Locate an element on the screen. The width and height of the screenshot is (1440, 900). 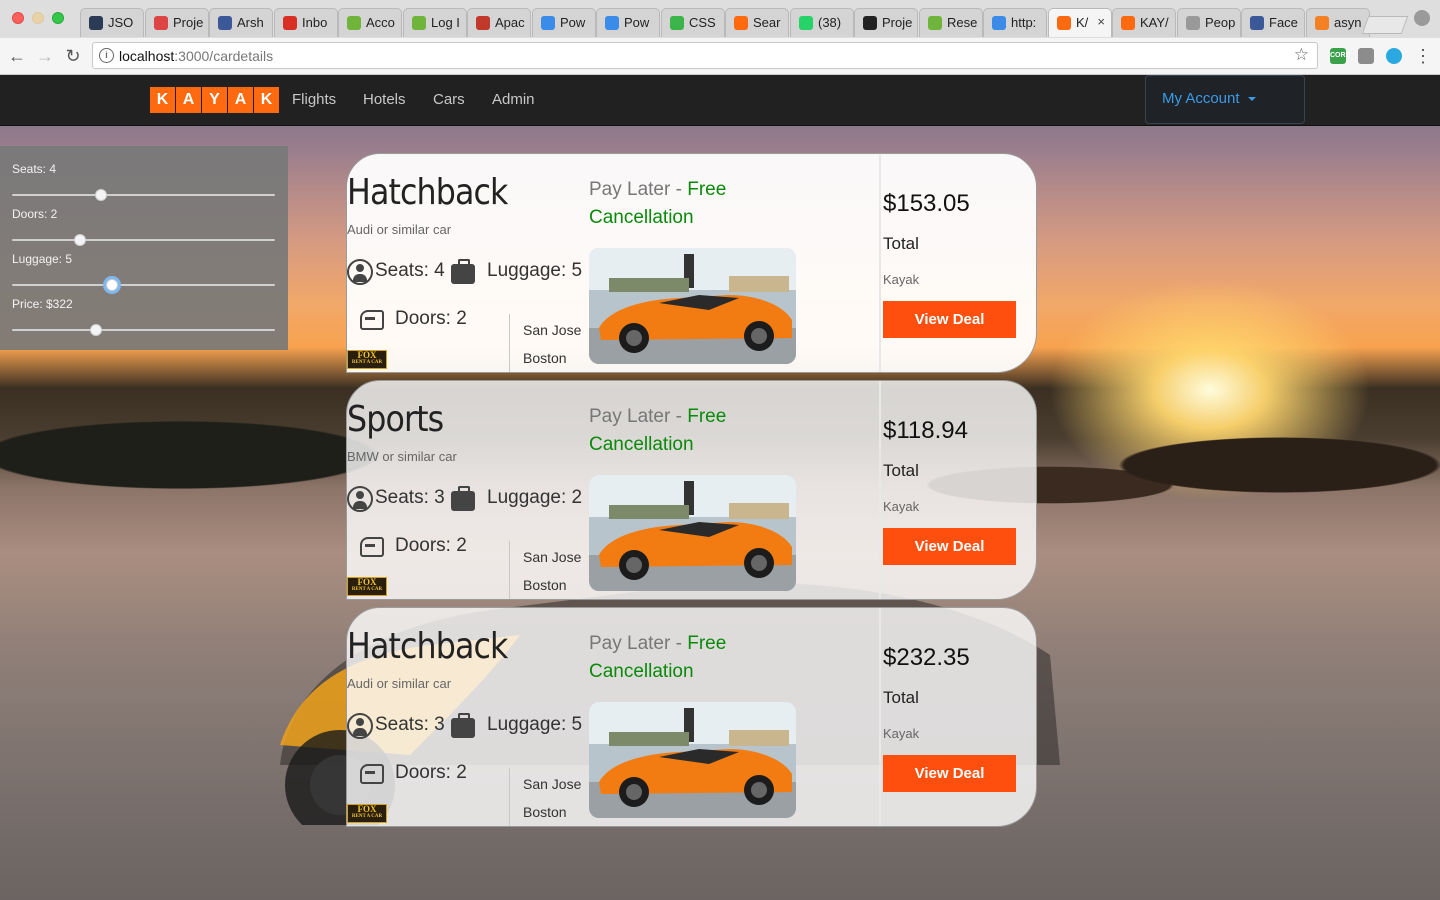
reload-icon: ↻ is located at coordinates (73, 56).